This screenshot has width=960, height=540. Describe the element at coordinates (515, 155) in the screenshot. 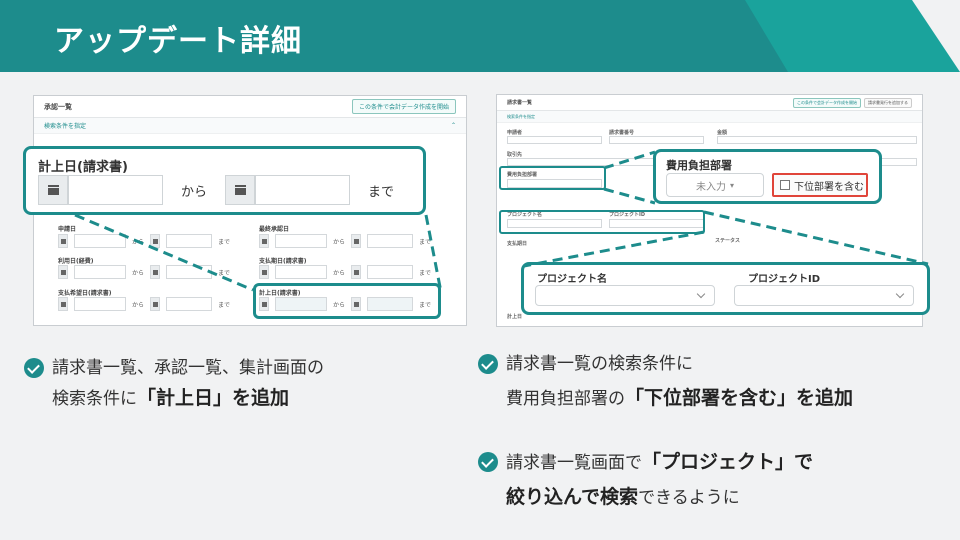

I see `partner-label: 取引先` at that location.